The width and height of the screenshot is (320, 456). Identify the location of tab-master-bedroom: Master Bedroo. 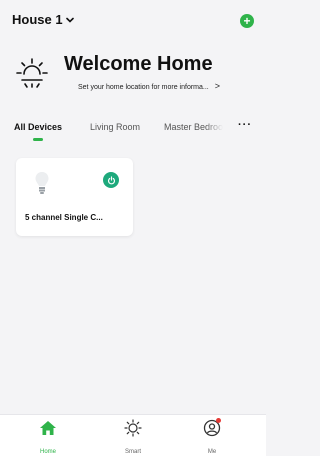
(202, 129).